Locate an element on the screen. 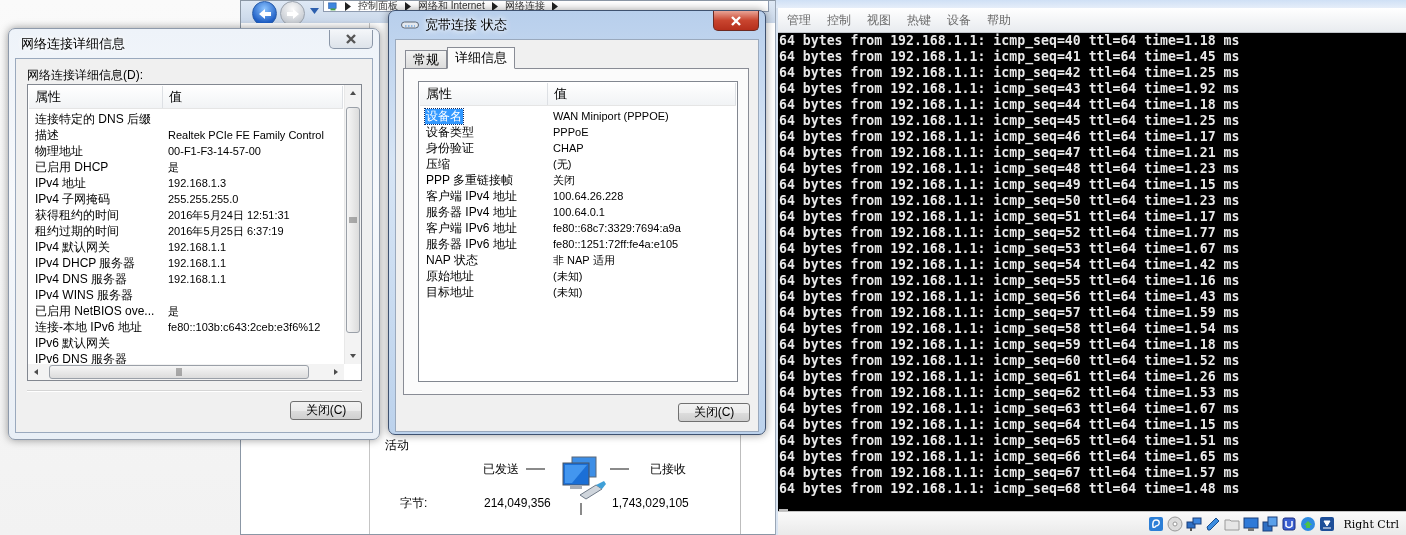 This screenshot has width=1406, height=535. property-name: NAP 状态 is located at coordinates (452, 260).